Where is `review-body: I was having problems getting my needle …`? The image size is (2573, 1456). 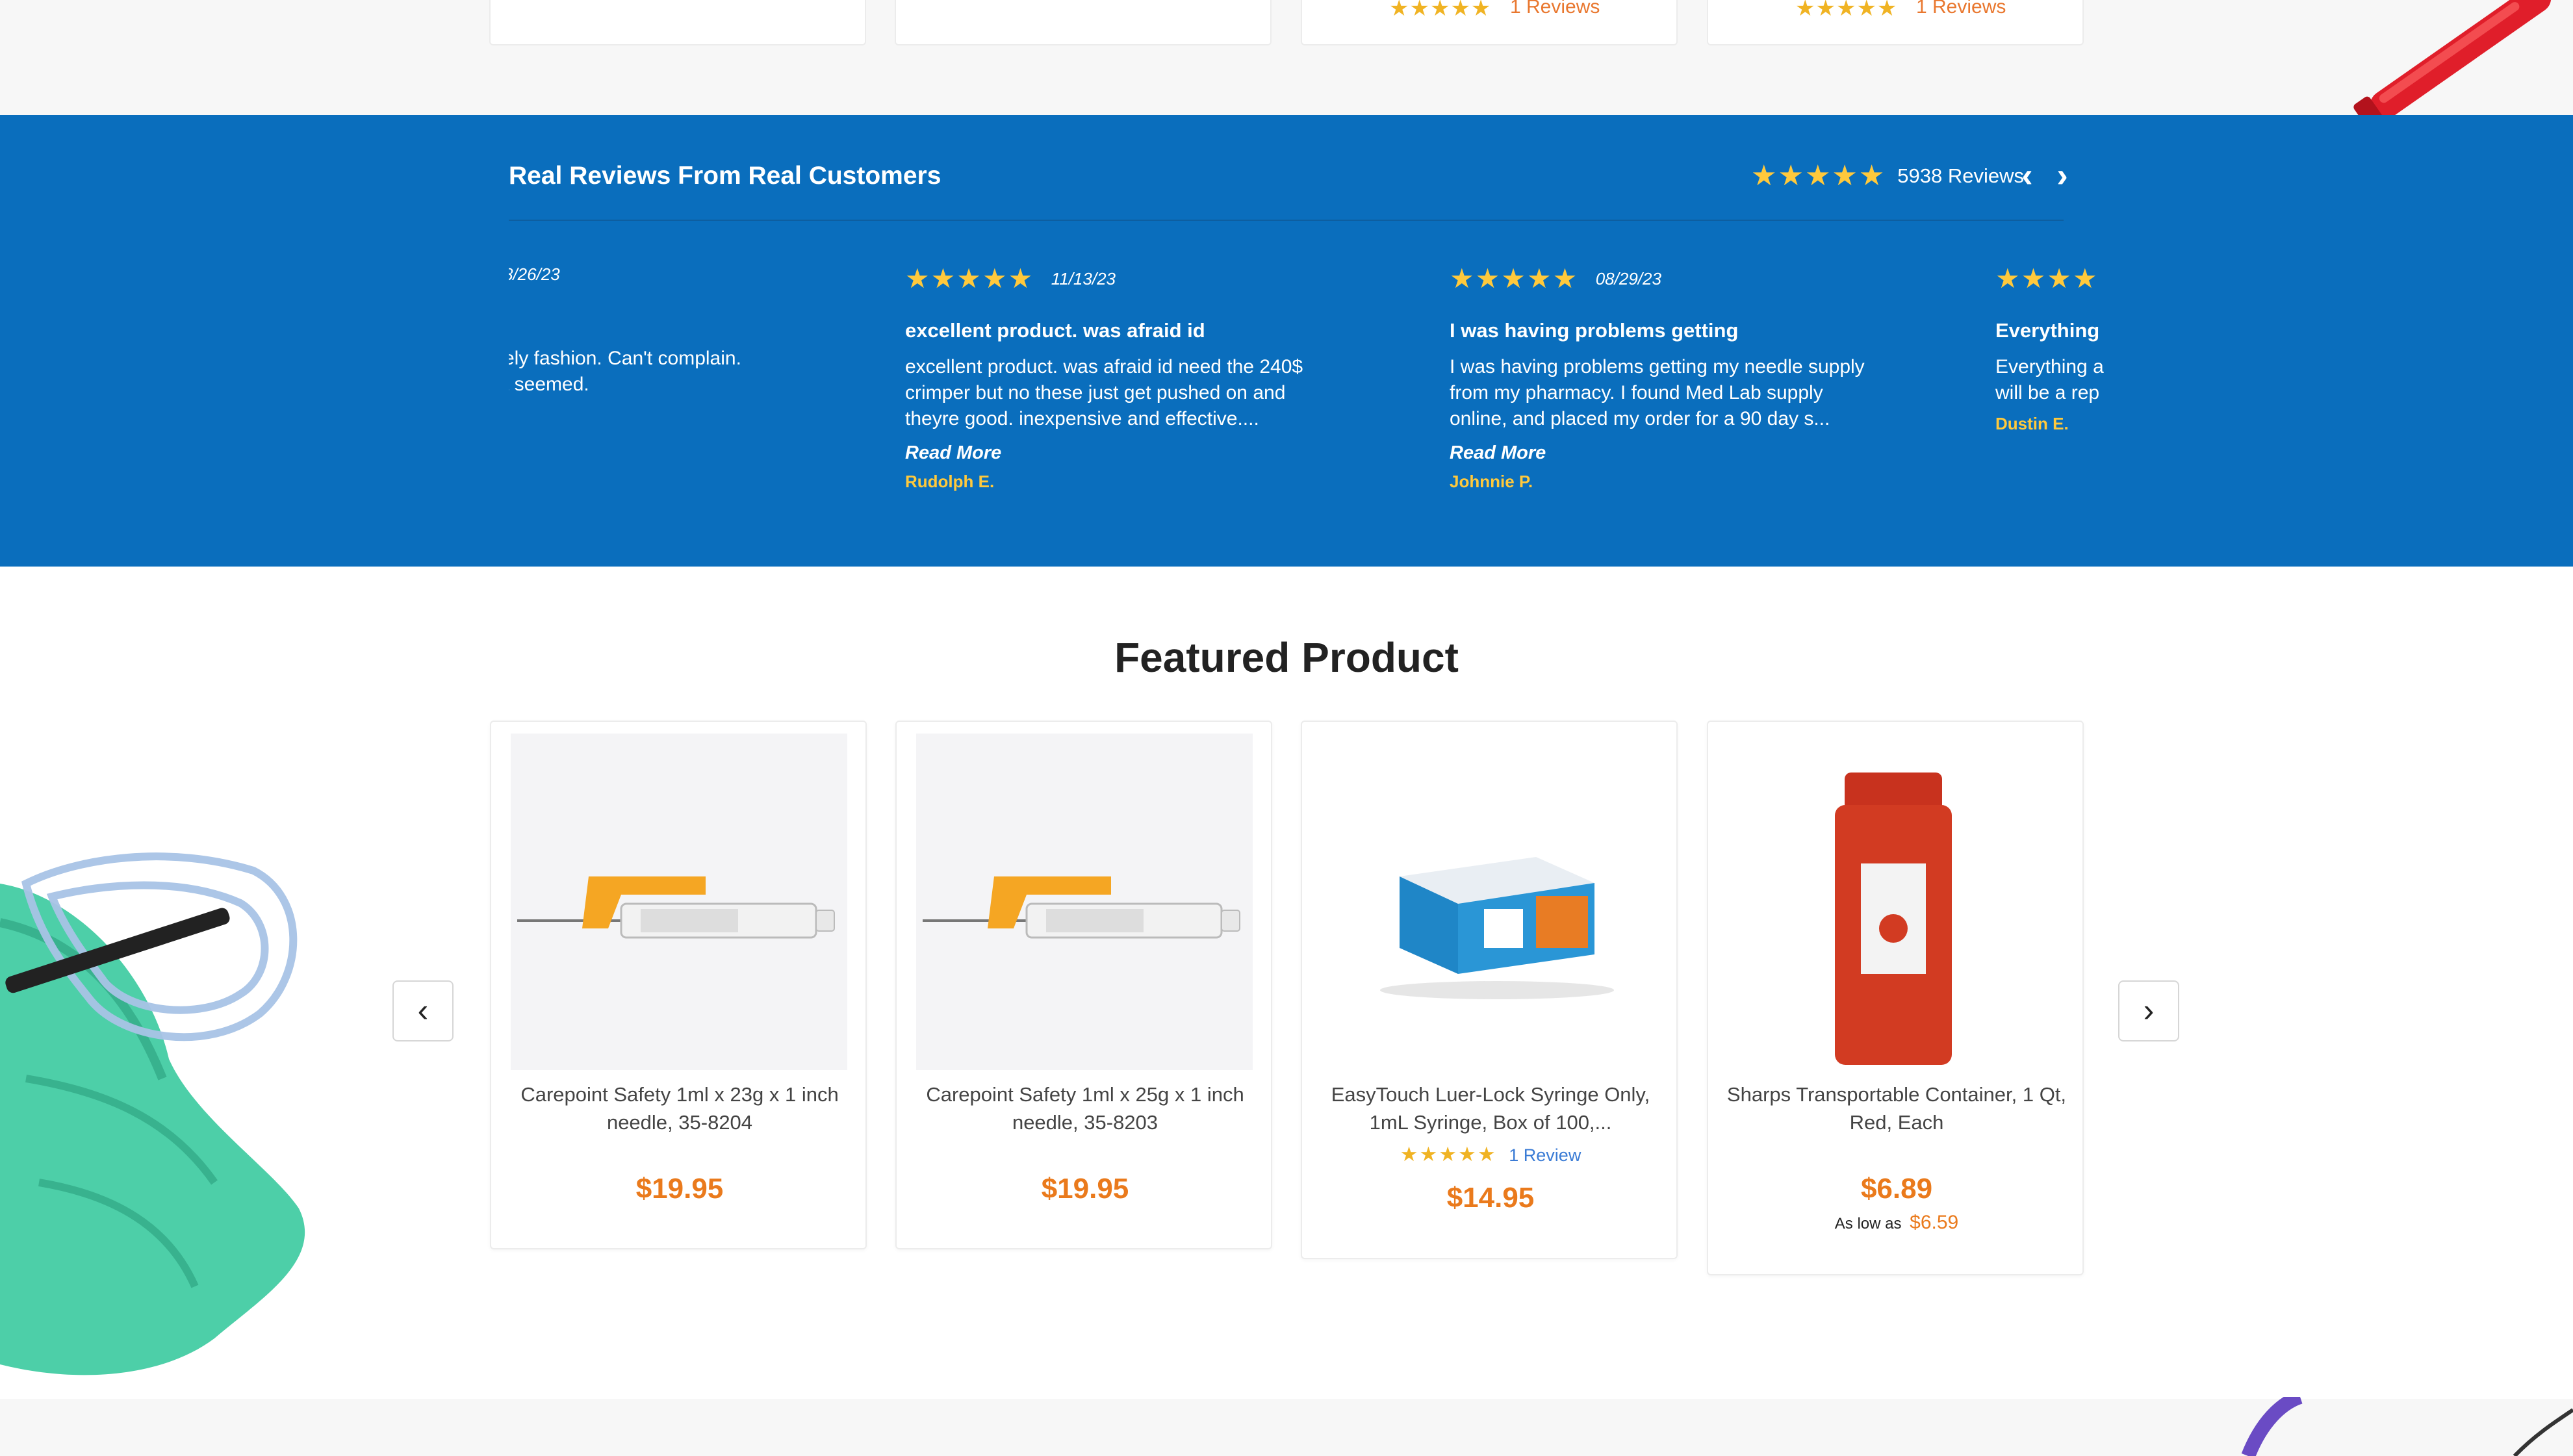 review-body: I was having problems getting my needle … is located at coordinates (1657, 393).